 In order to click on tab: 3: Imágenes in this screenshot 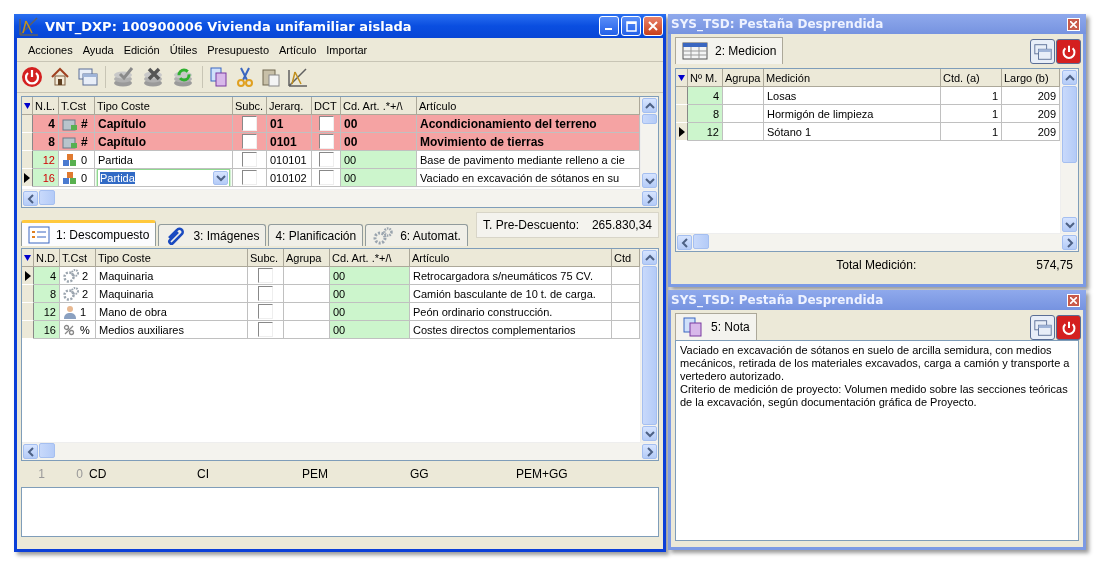, I will do `click(212, 235)`.